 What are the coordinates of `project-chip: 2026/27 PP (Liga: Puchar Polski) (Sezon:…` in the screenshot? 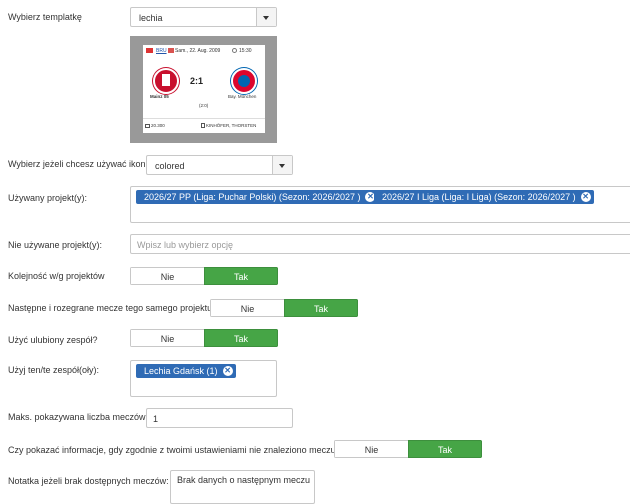 It's located at (257, 197).